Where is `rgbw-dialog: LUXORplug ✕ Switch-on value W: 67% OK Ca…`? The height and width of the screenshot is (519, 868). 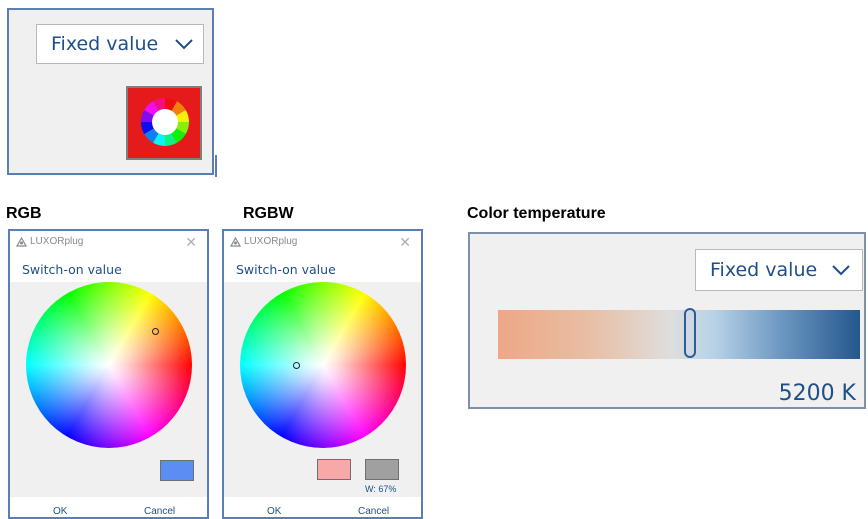
rgbw-dialog: LUXORplug ✕ Switch-on value W: 67% OK Ca… is located at coordinates (322, 374).